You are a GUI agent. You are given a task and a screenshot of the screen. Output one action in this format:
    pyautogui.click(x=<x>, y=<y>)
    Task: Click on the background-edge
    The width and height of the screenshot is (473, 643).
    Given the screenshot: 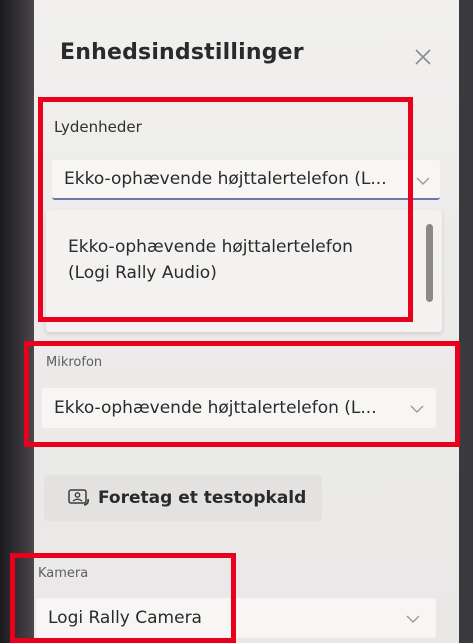 What is the action you would take?
    pyautogui.click(x=17, y=321)
    